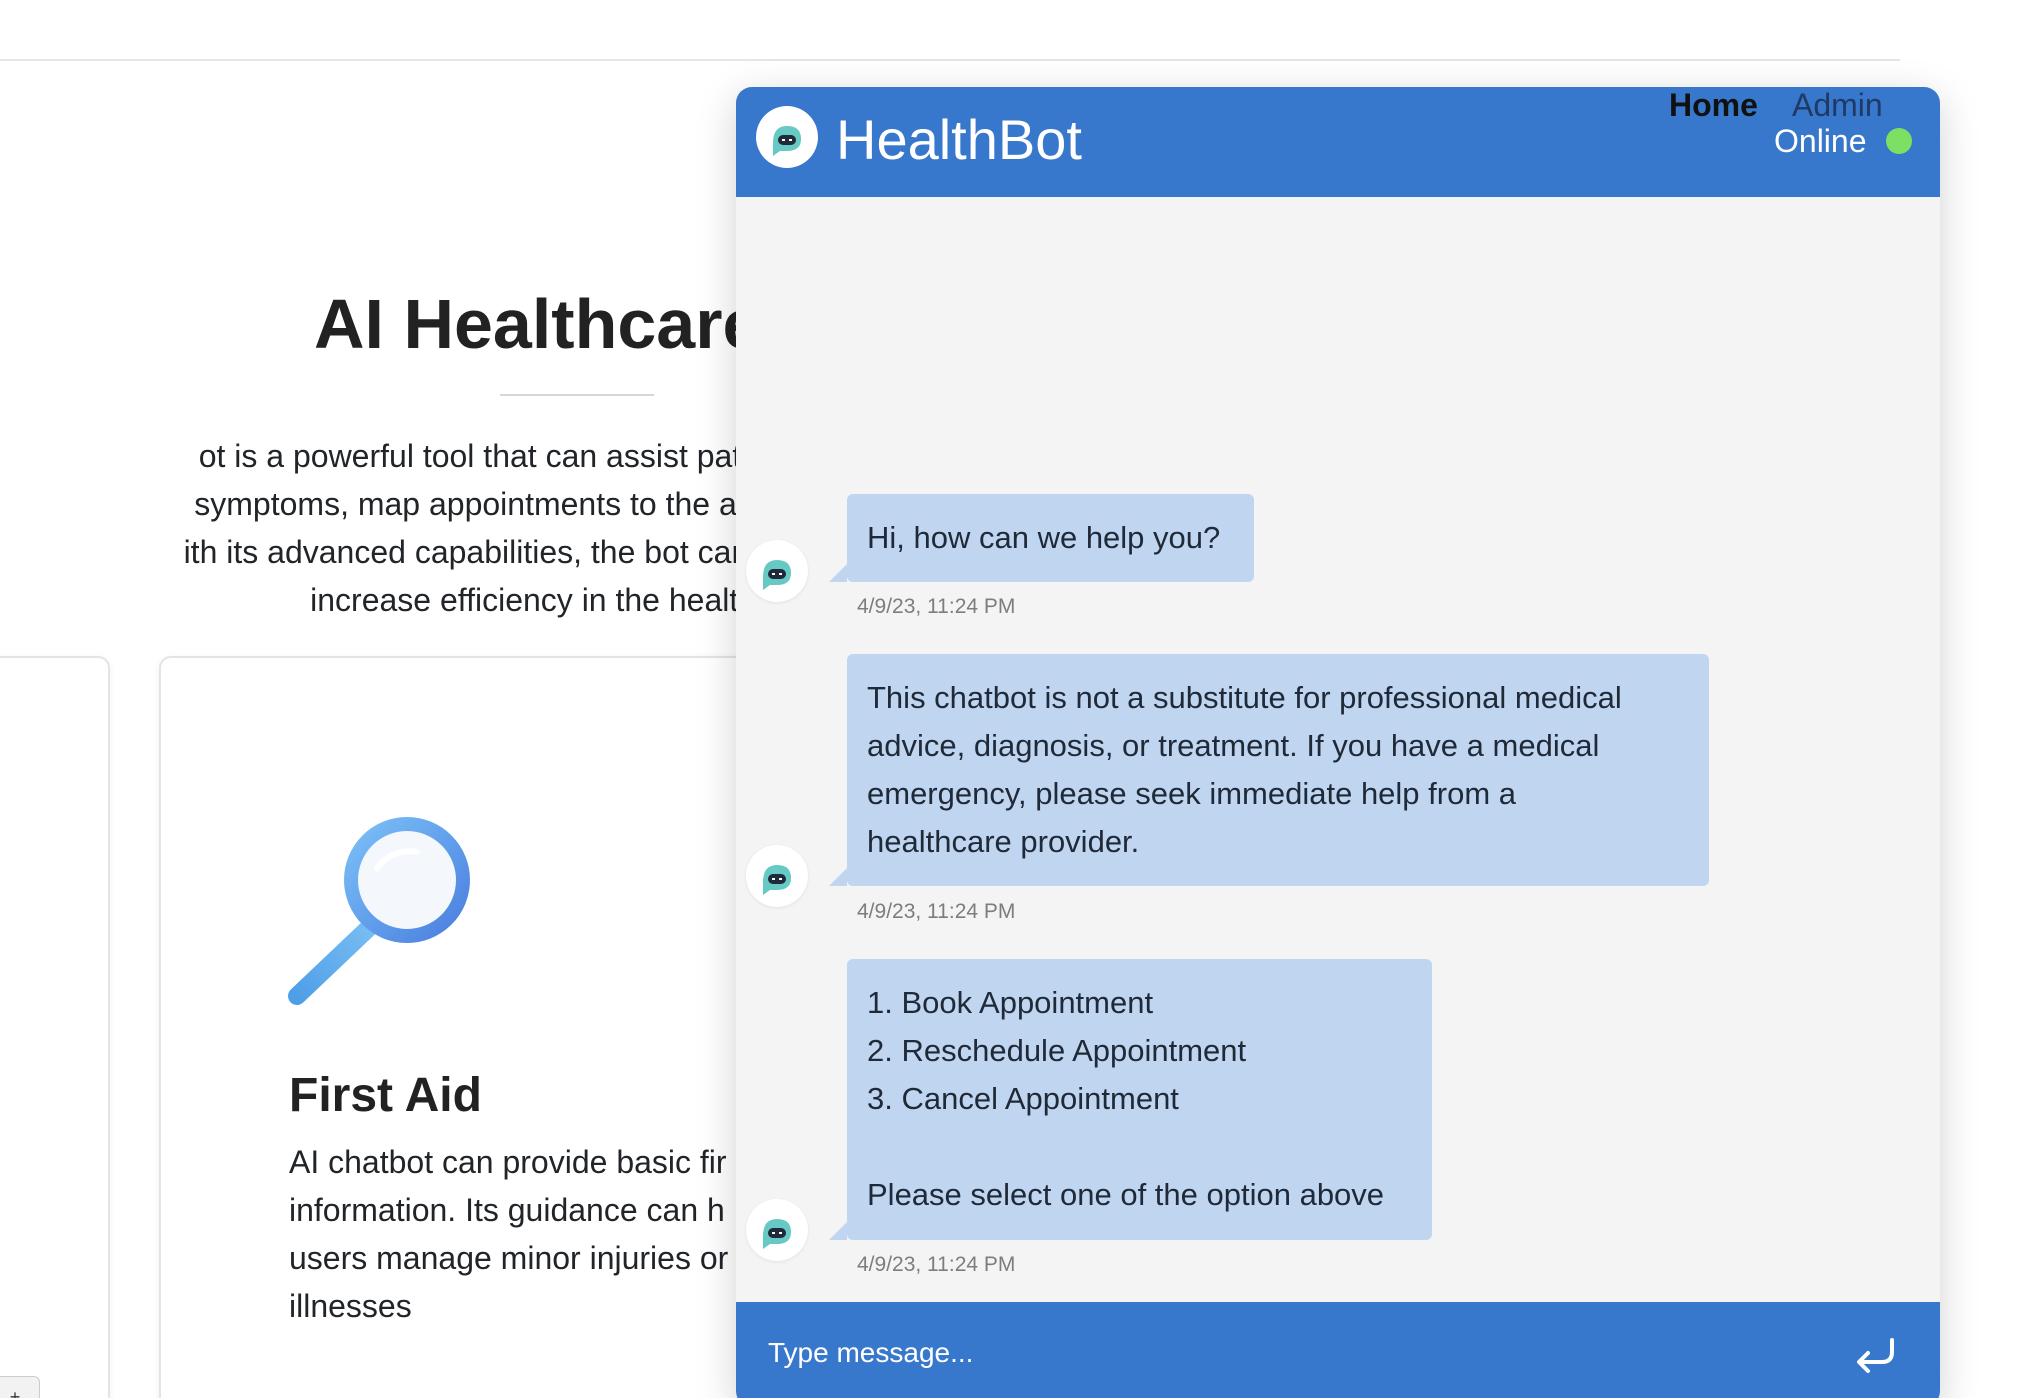 Image resolution: width=2034 pixels, height=1398 pixels. I want to click on message-input, so click(1298, 1353).